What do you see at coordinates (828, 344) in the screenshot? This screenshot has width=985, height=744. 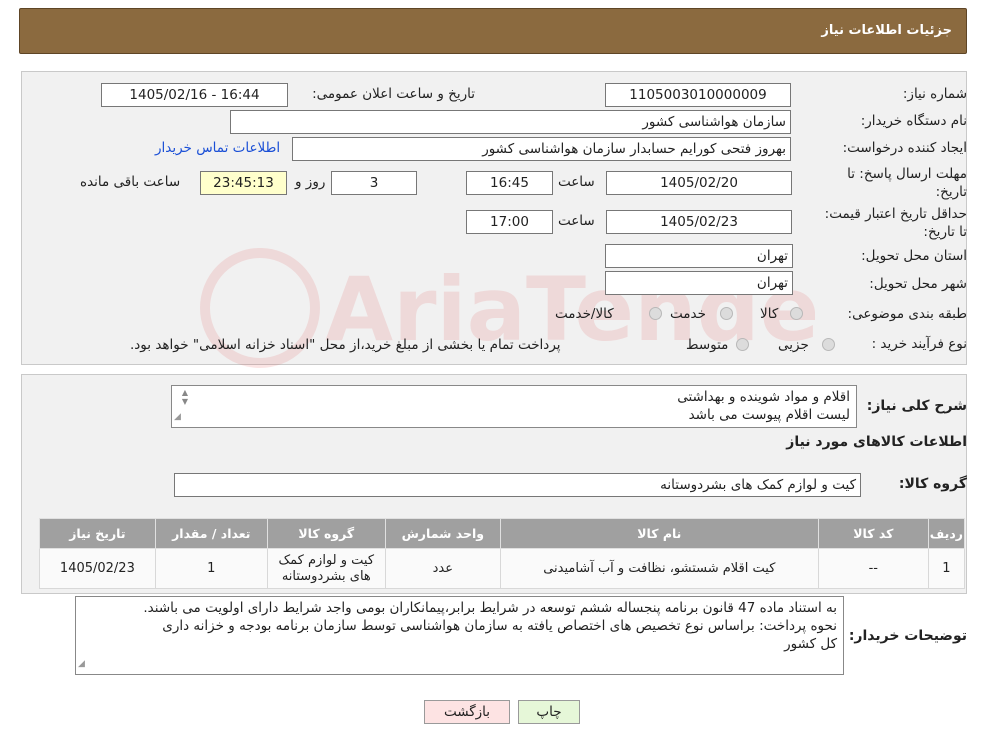 I see `process-radio-minor` at bounding box center [828, 344].